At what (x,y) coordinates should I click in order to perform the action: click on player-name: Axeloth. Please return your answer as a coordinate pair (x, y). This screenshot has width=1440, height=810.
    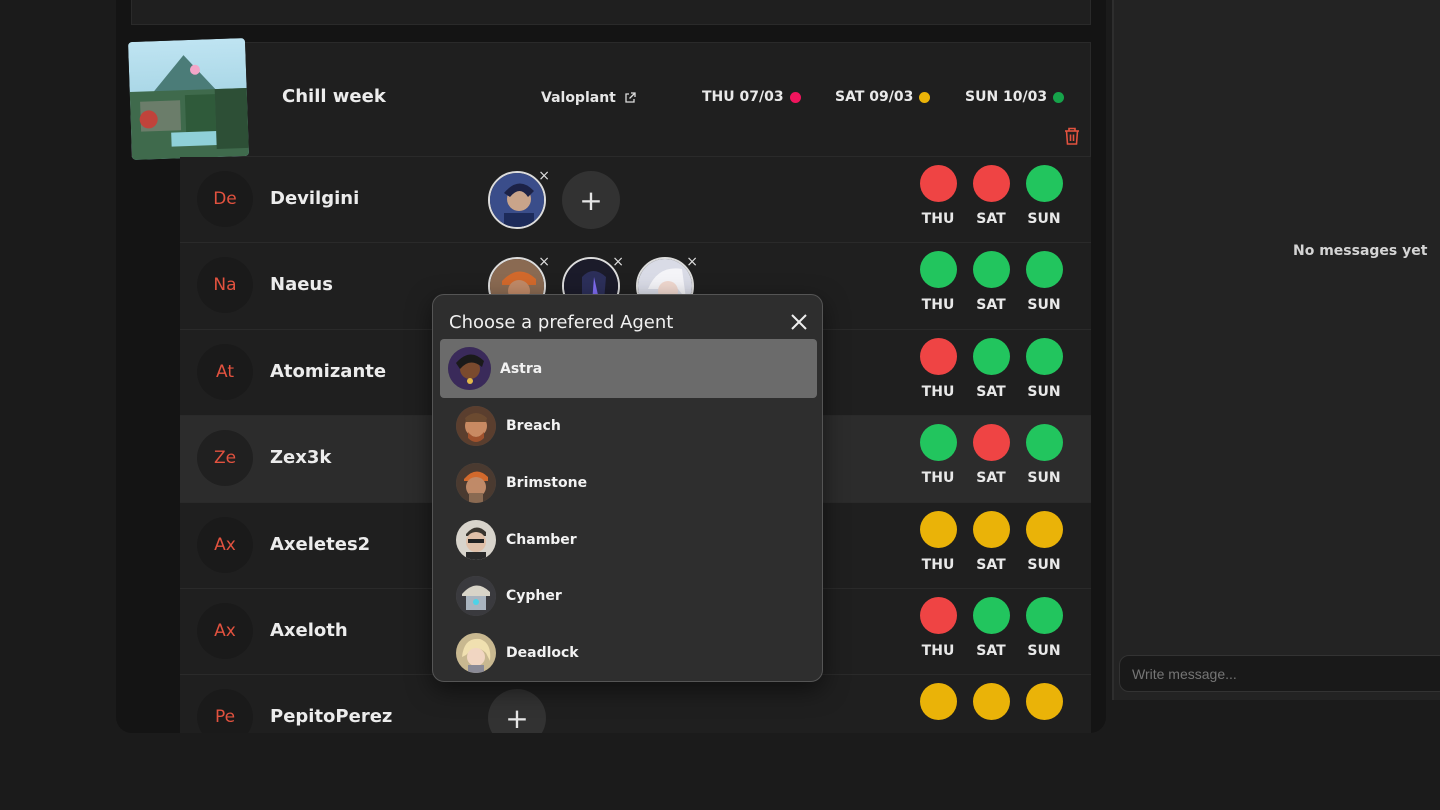
    Looking at the image, I should click on (309, 630).